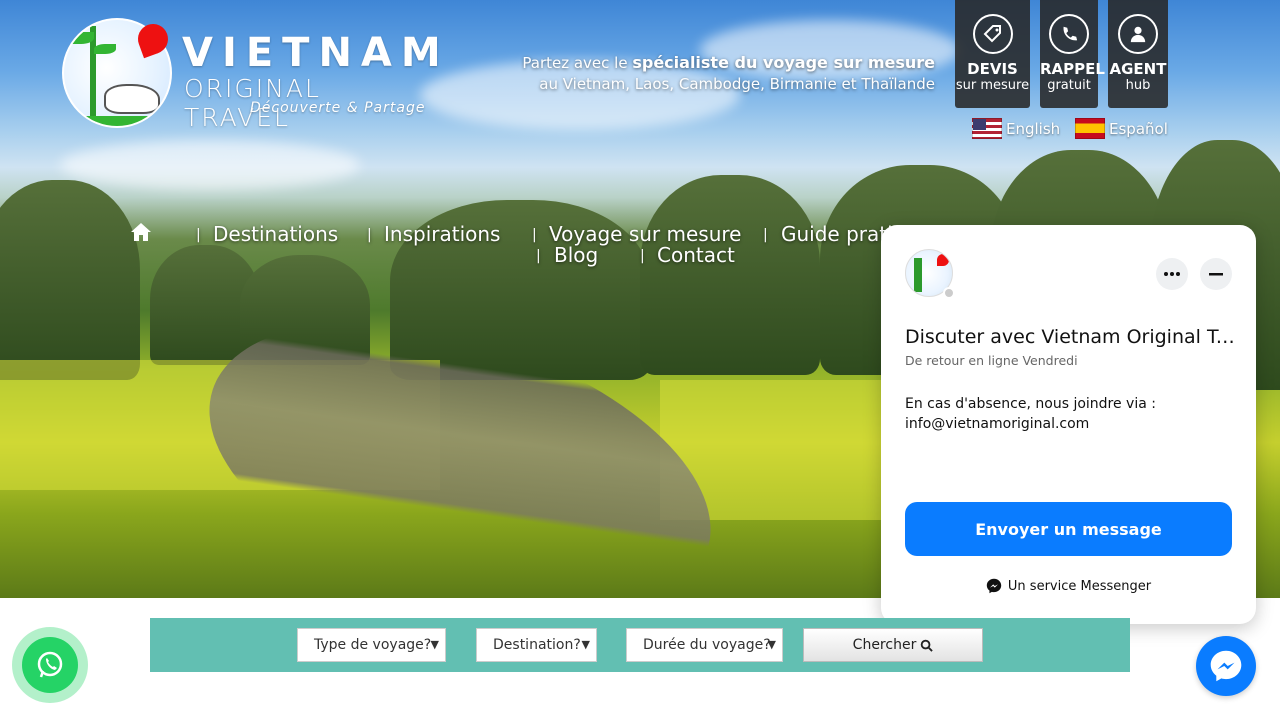 The height and width of the screenshot is (720, 1280). What do you see at coordinates (707, 645) in the screenshot?
I see `duration-value: Durée du voyage?` at bounding box center [707, 645].